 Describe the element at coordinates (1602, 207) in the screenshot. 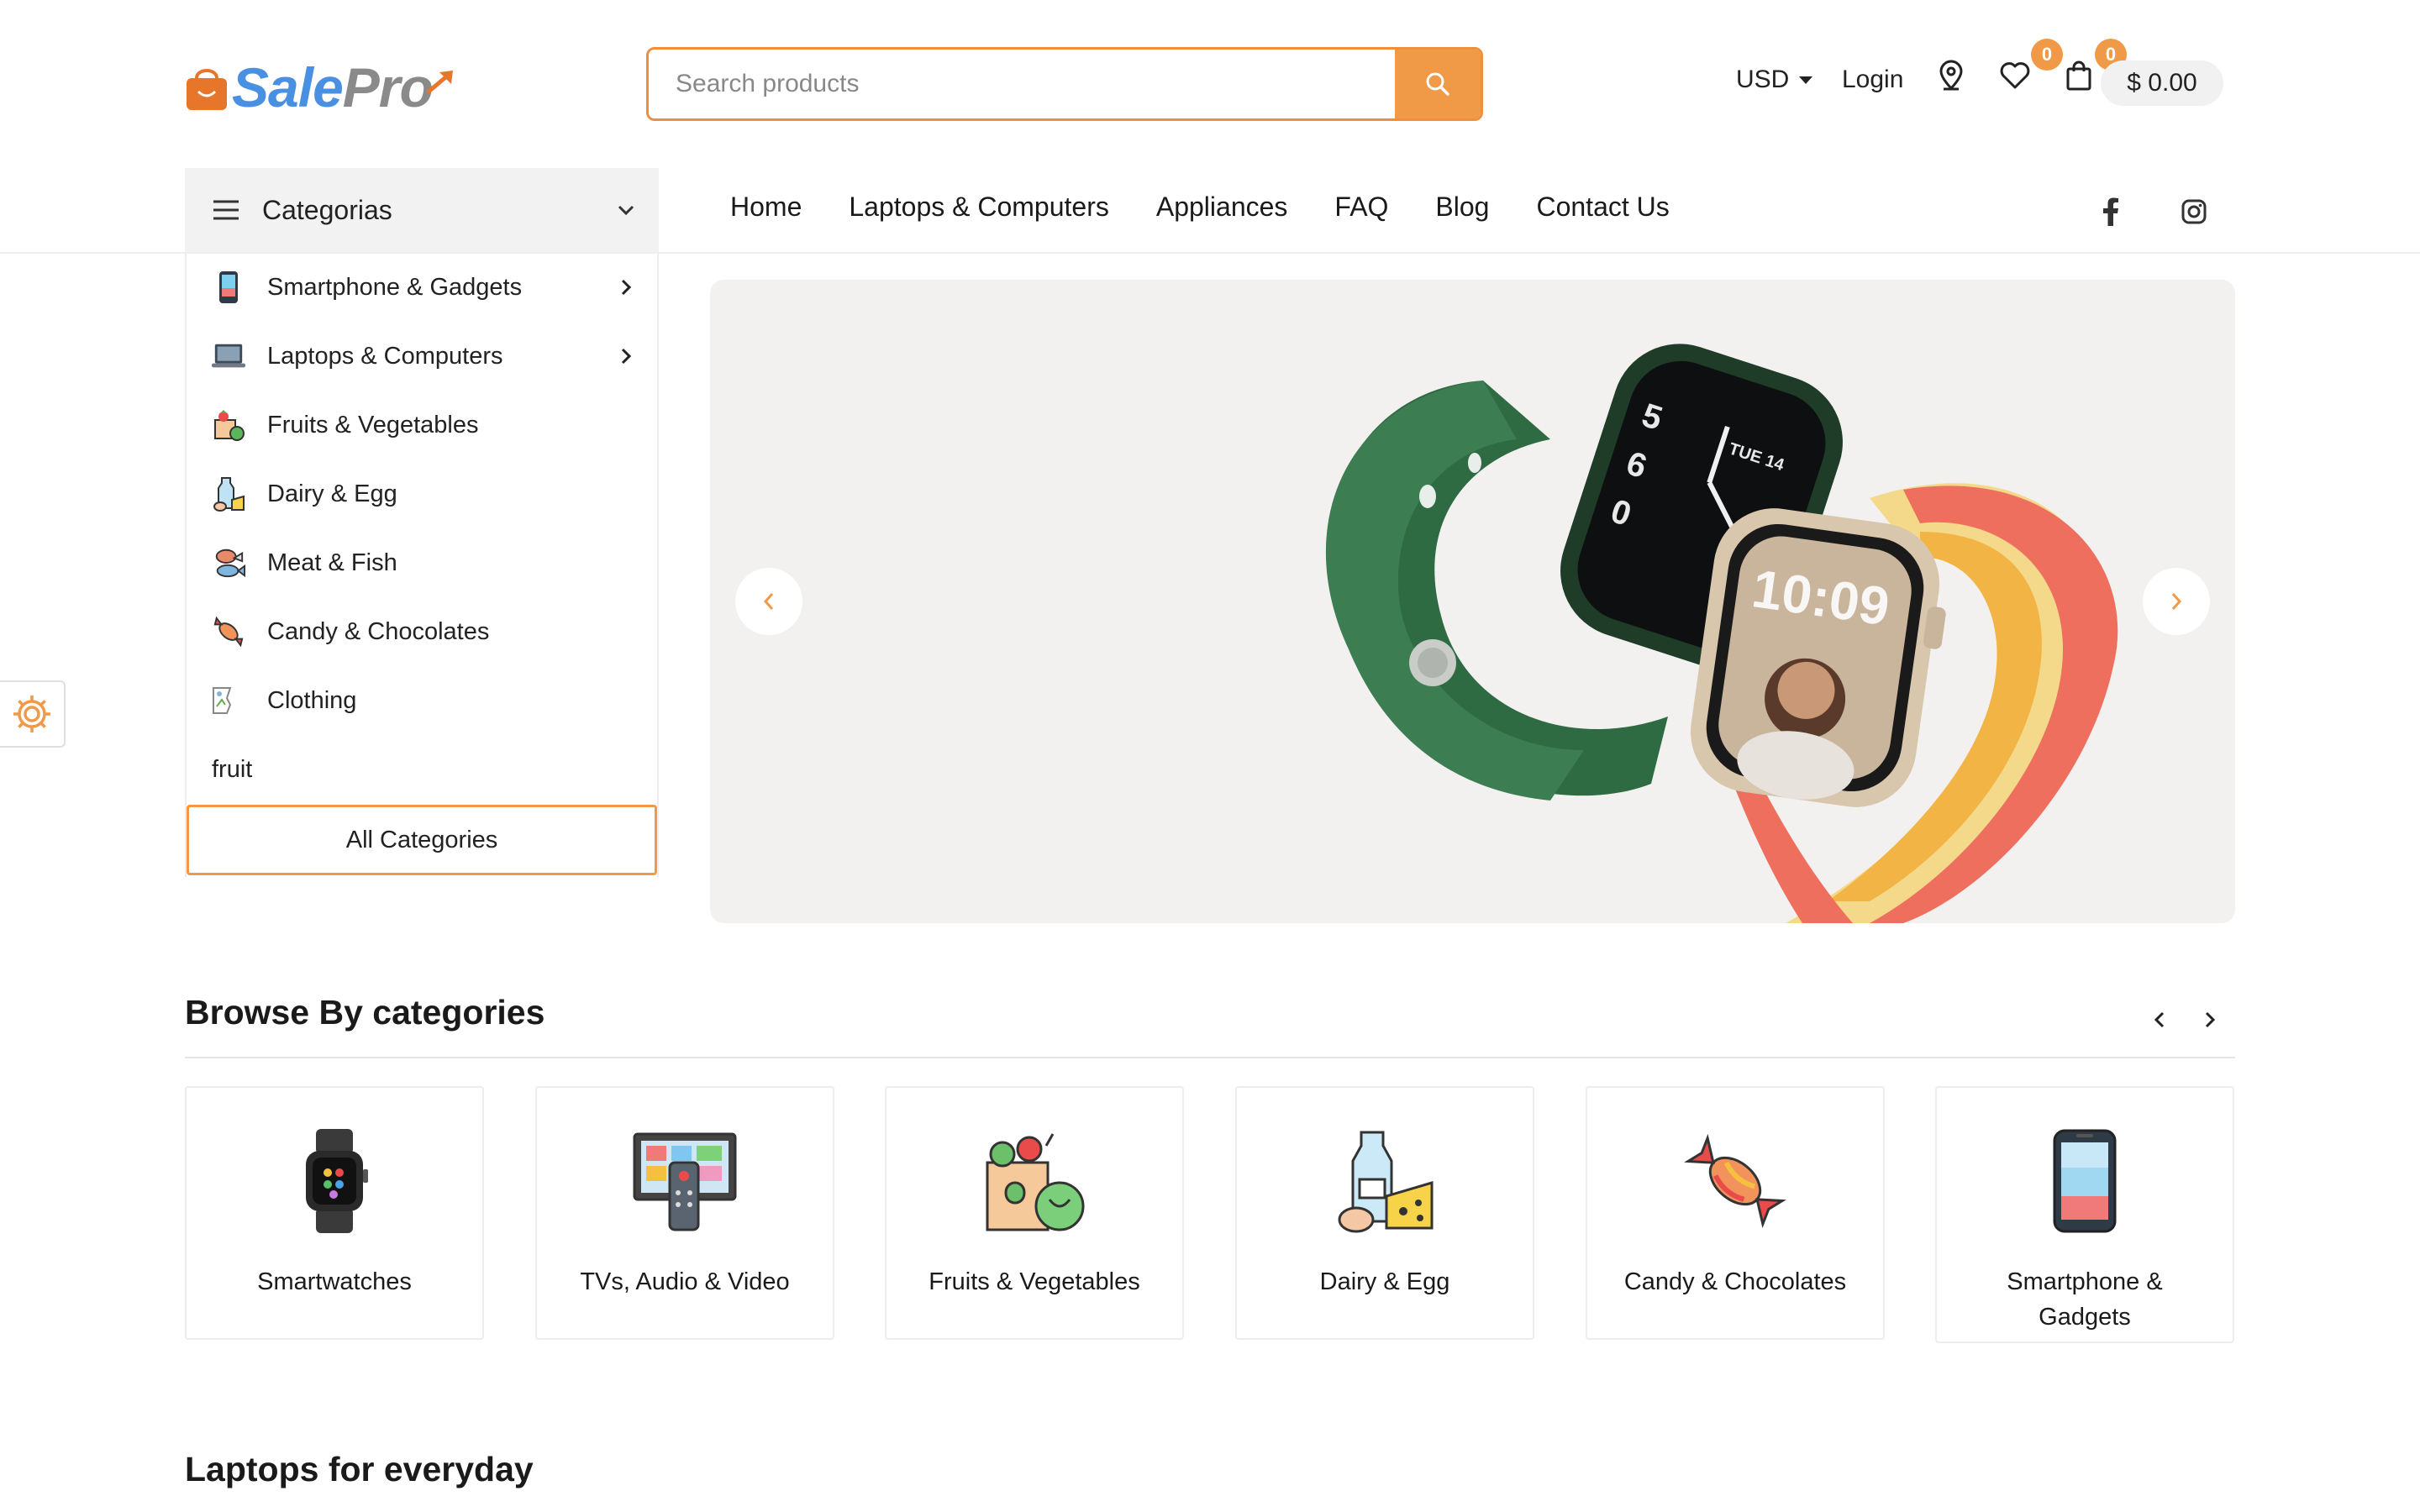

I see `nav-item-contact-us: Contact Us` at that location.